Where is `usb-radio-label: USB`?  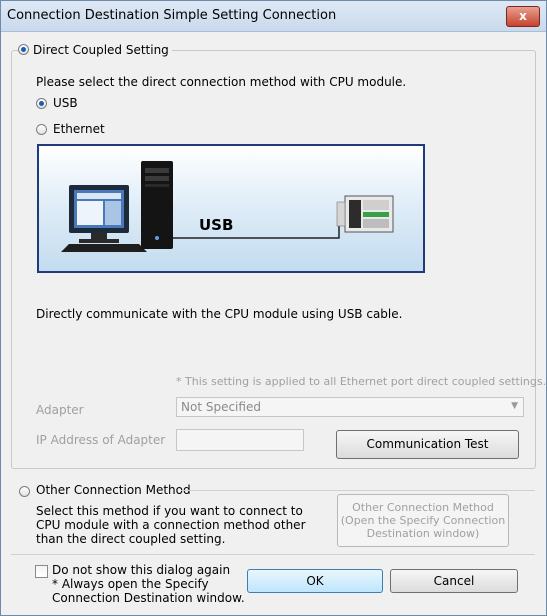
usb-radio-label: USB is located at coordinates (65, 103).